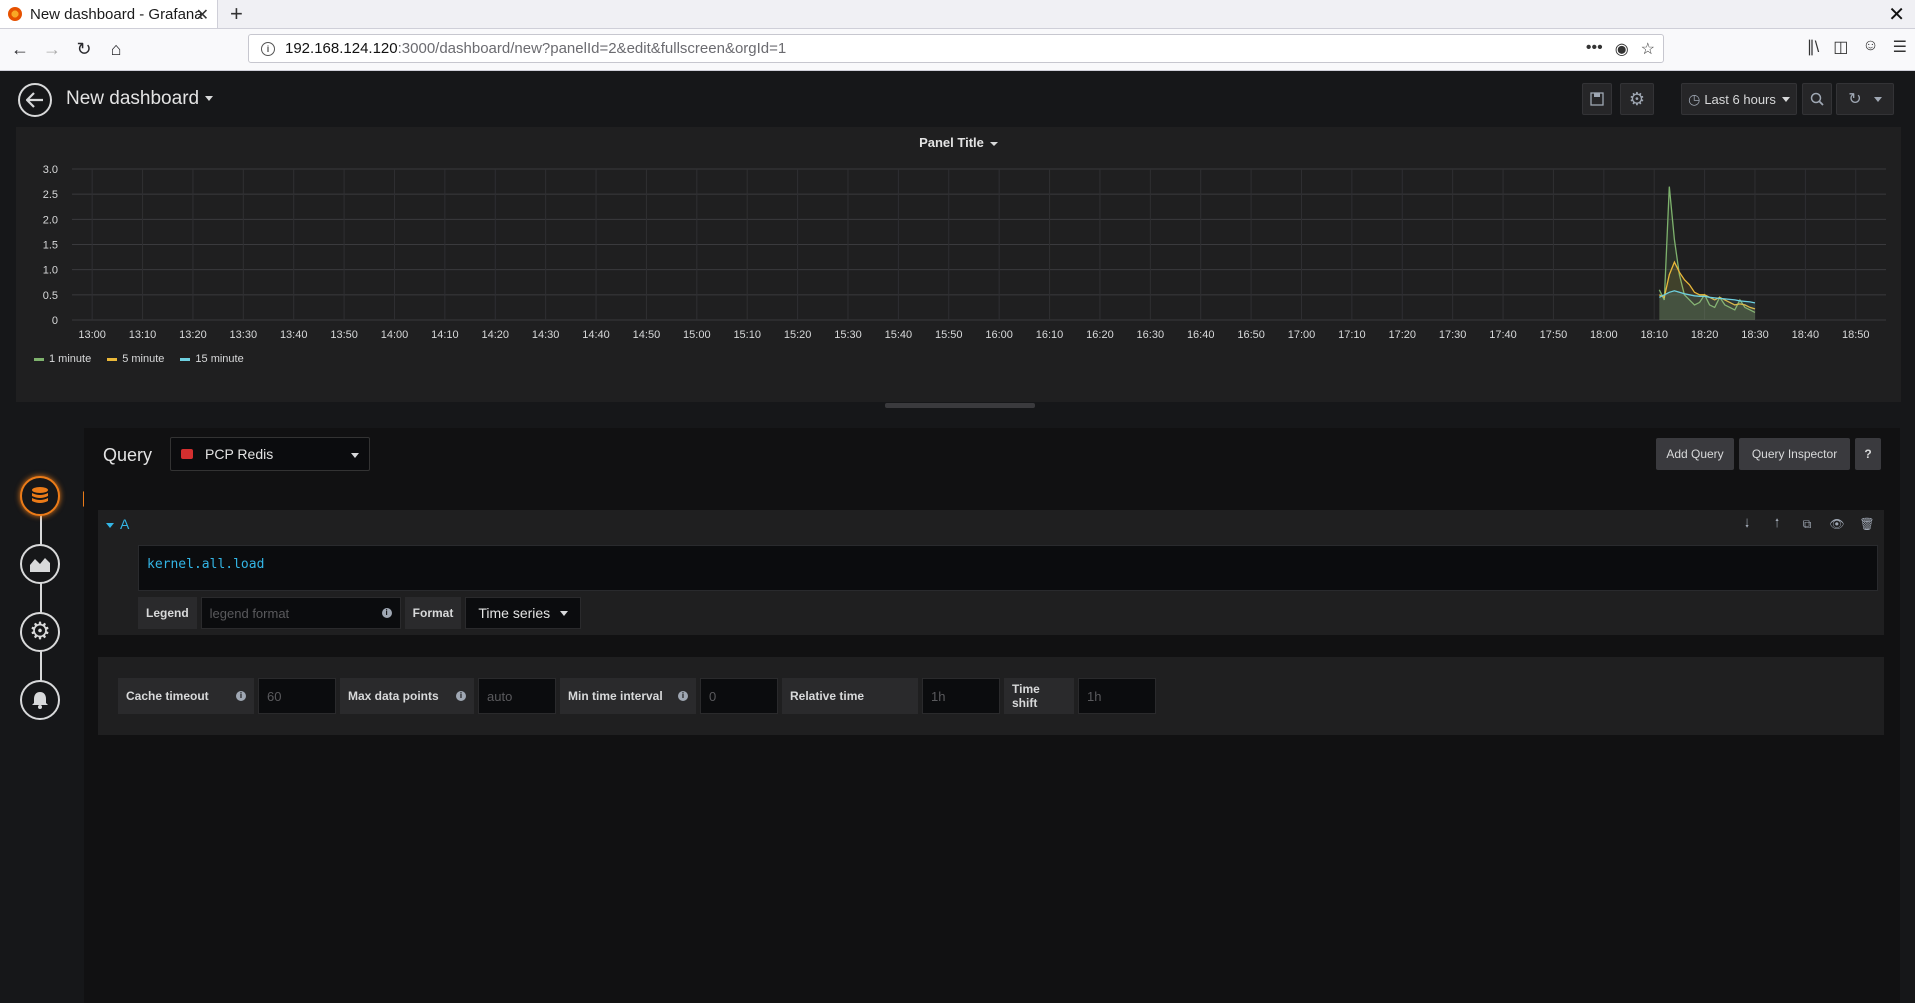 The height and width of the screenshot is (1003, 1915). What do you see at coordinates (50, 220) in the screenshot?
I see `y-tick-label: 2.0` at bounding box center [50, 220].